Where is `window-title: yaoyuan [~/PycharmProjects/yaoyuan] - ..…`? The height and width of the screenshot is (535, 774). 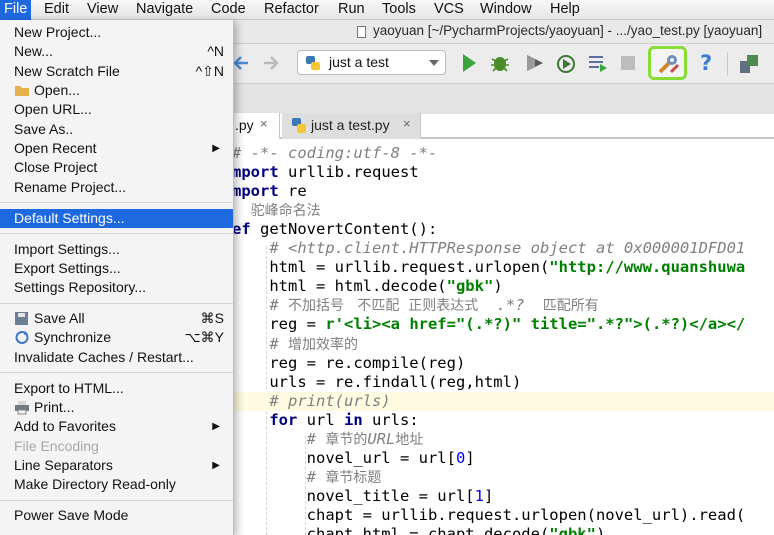 window-title: yaoyuan [~/PycharmProjects/yaoyuan] - ..… is located at coordinates (568, 30).